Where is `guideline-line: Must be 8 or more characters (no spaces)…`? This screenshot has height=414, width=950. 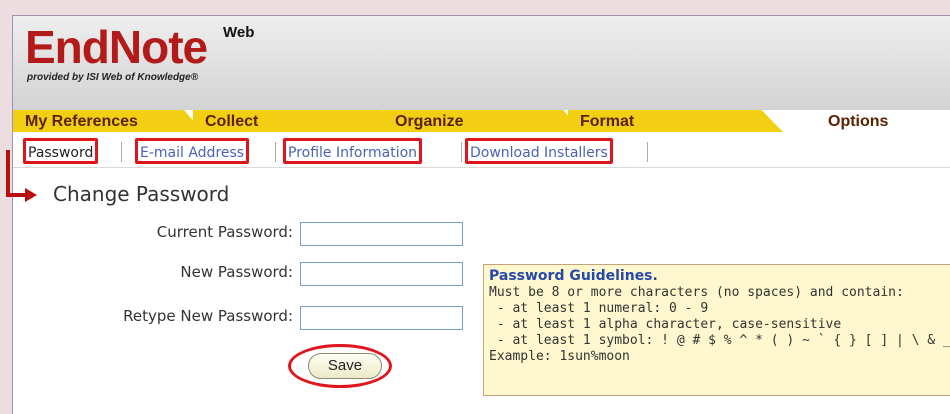
guideline-line: Must be 8 or more characters (no spaces)… is located at coordinates (696, 292).